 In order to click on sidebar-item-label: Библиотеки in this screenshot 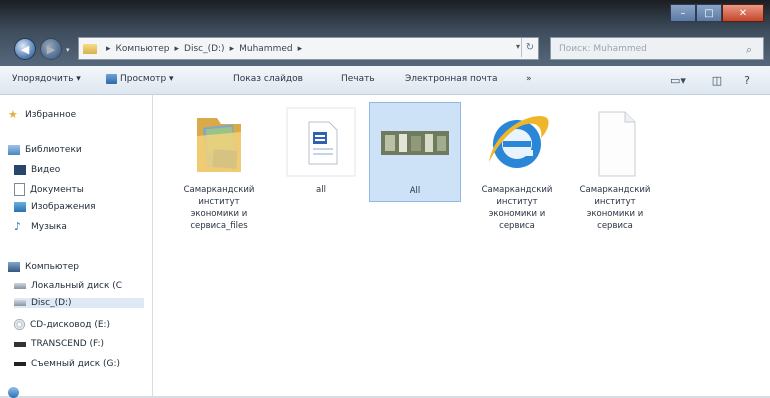, I will do `click(53, 150)`.